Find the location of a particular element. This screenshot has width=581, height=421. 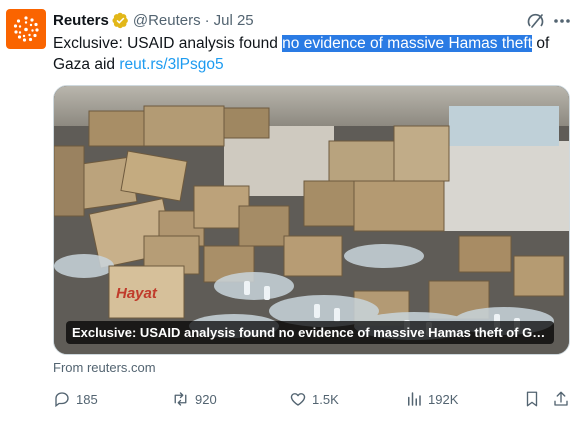

tweet-text-part: Exclusive: USAID analysis found is located at coordinates (168, 43).